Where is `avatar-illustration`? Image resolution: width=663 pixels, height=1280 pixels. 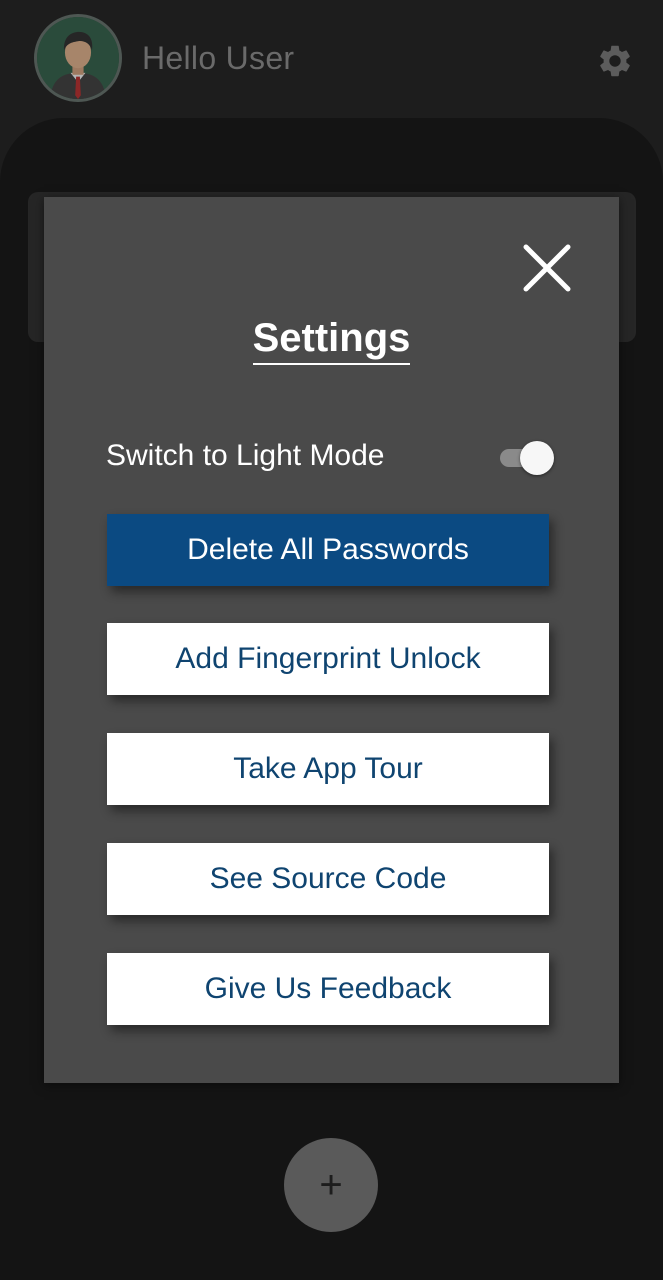
avatar-illustration is located at coordinates (78, 58).